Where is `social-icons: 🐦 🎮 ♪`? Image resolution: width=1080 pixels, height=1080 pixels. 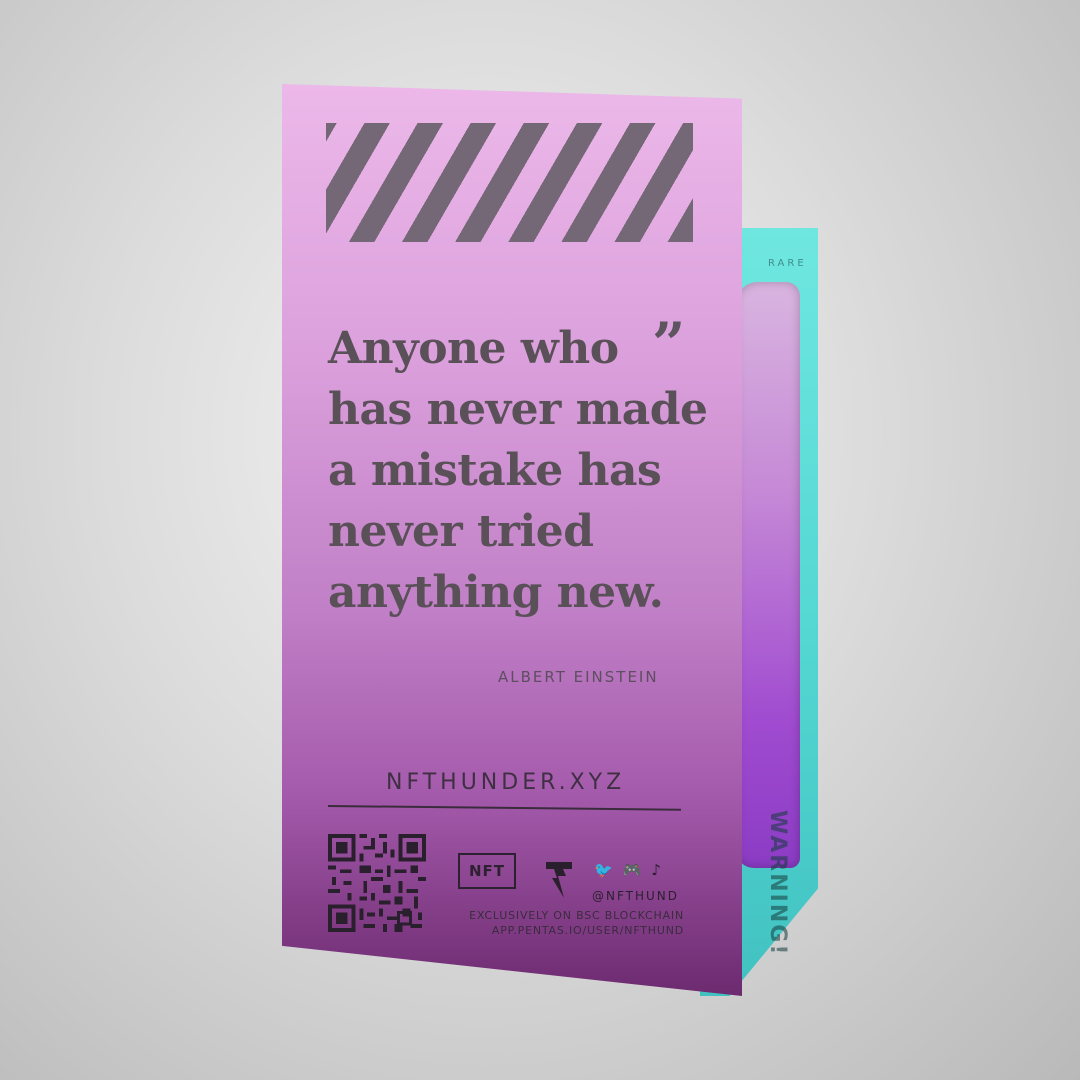
social-icons: 🐦 🎮 ♪ is located at coordinates (627, 870).